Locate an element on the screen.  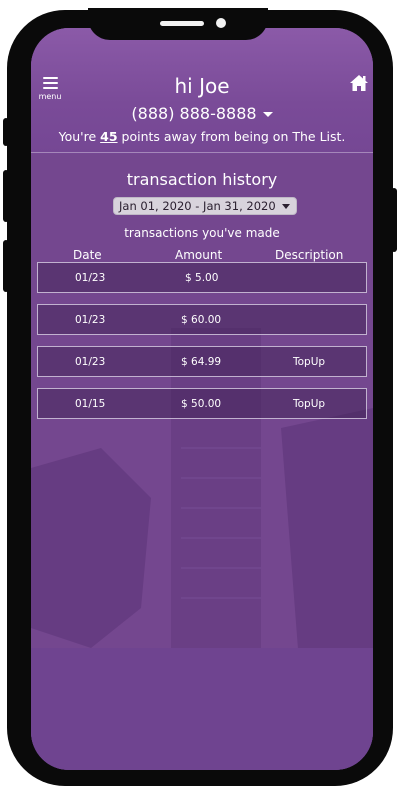
table-row: 01/23 $ 5.00 is located at coordinates (202, 277).